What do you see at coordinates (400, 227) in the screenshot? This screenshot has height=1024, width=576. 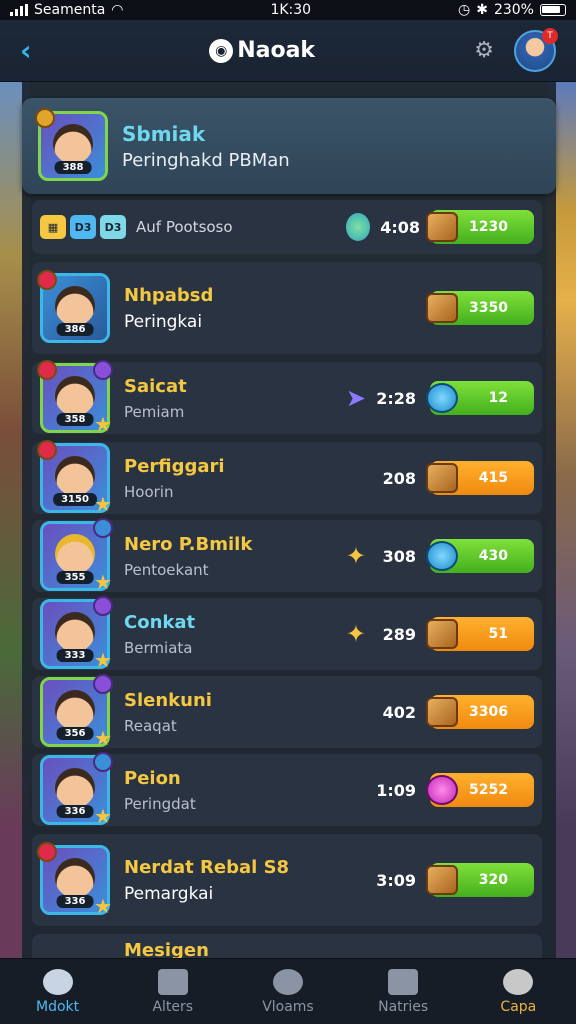 I see `row-score: 4:08` at bounding box center [400, 227].